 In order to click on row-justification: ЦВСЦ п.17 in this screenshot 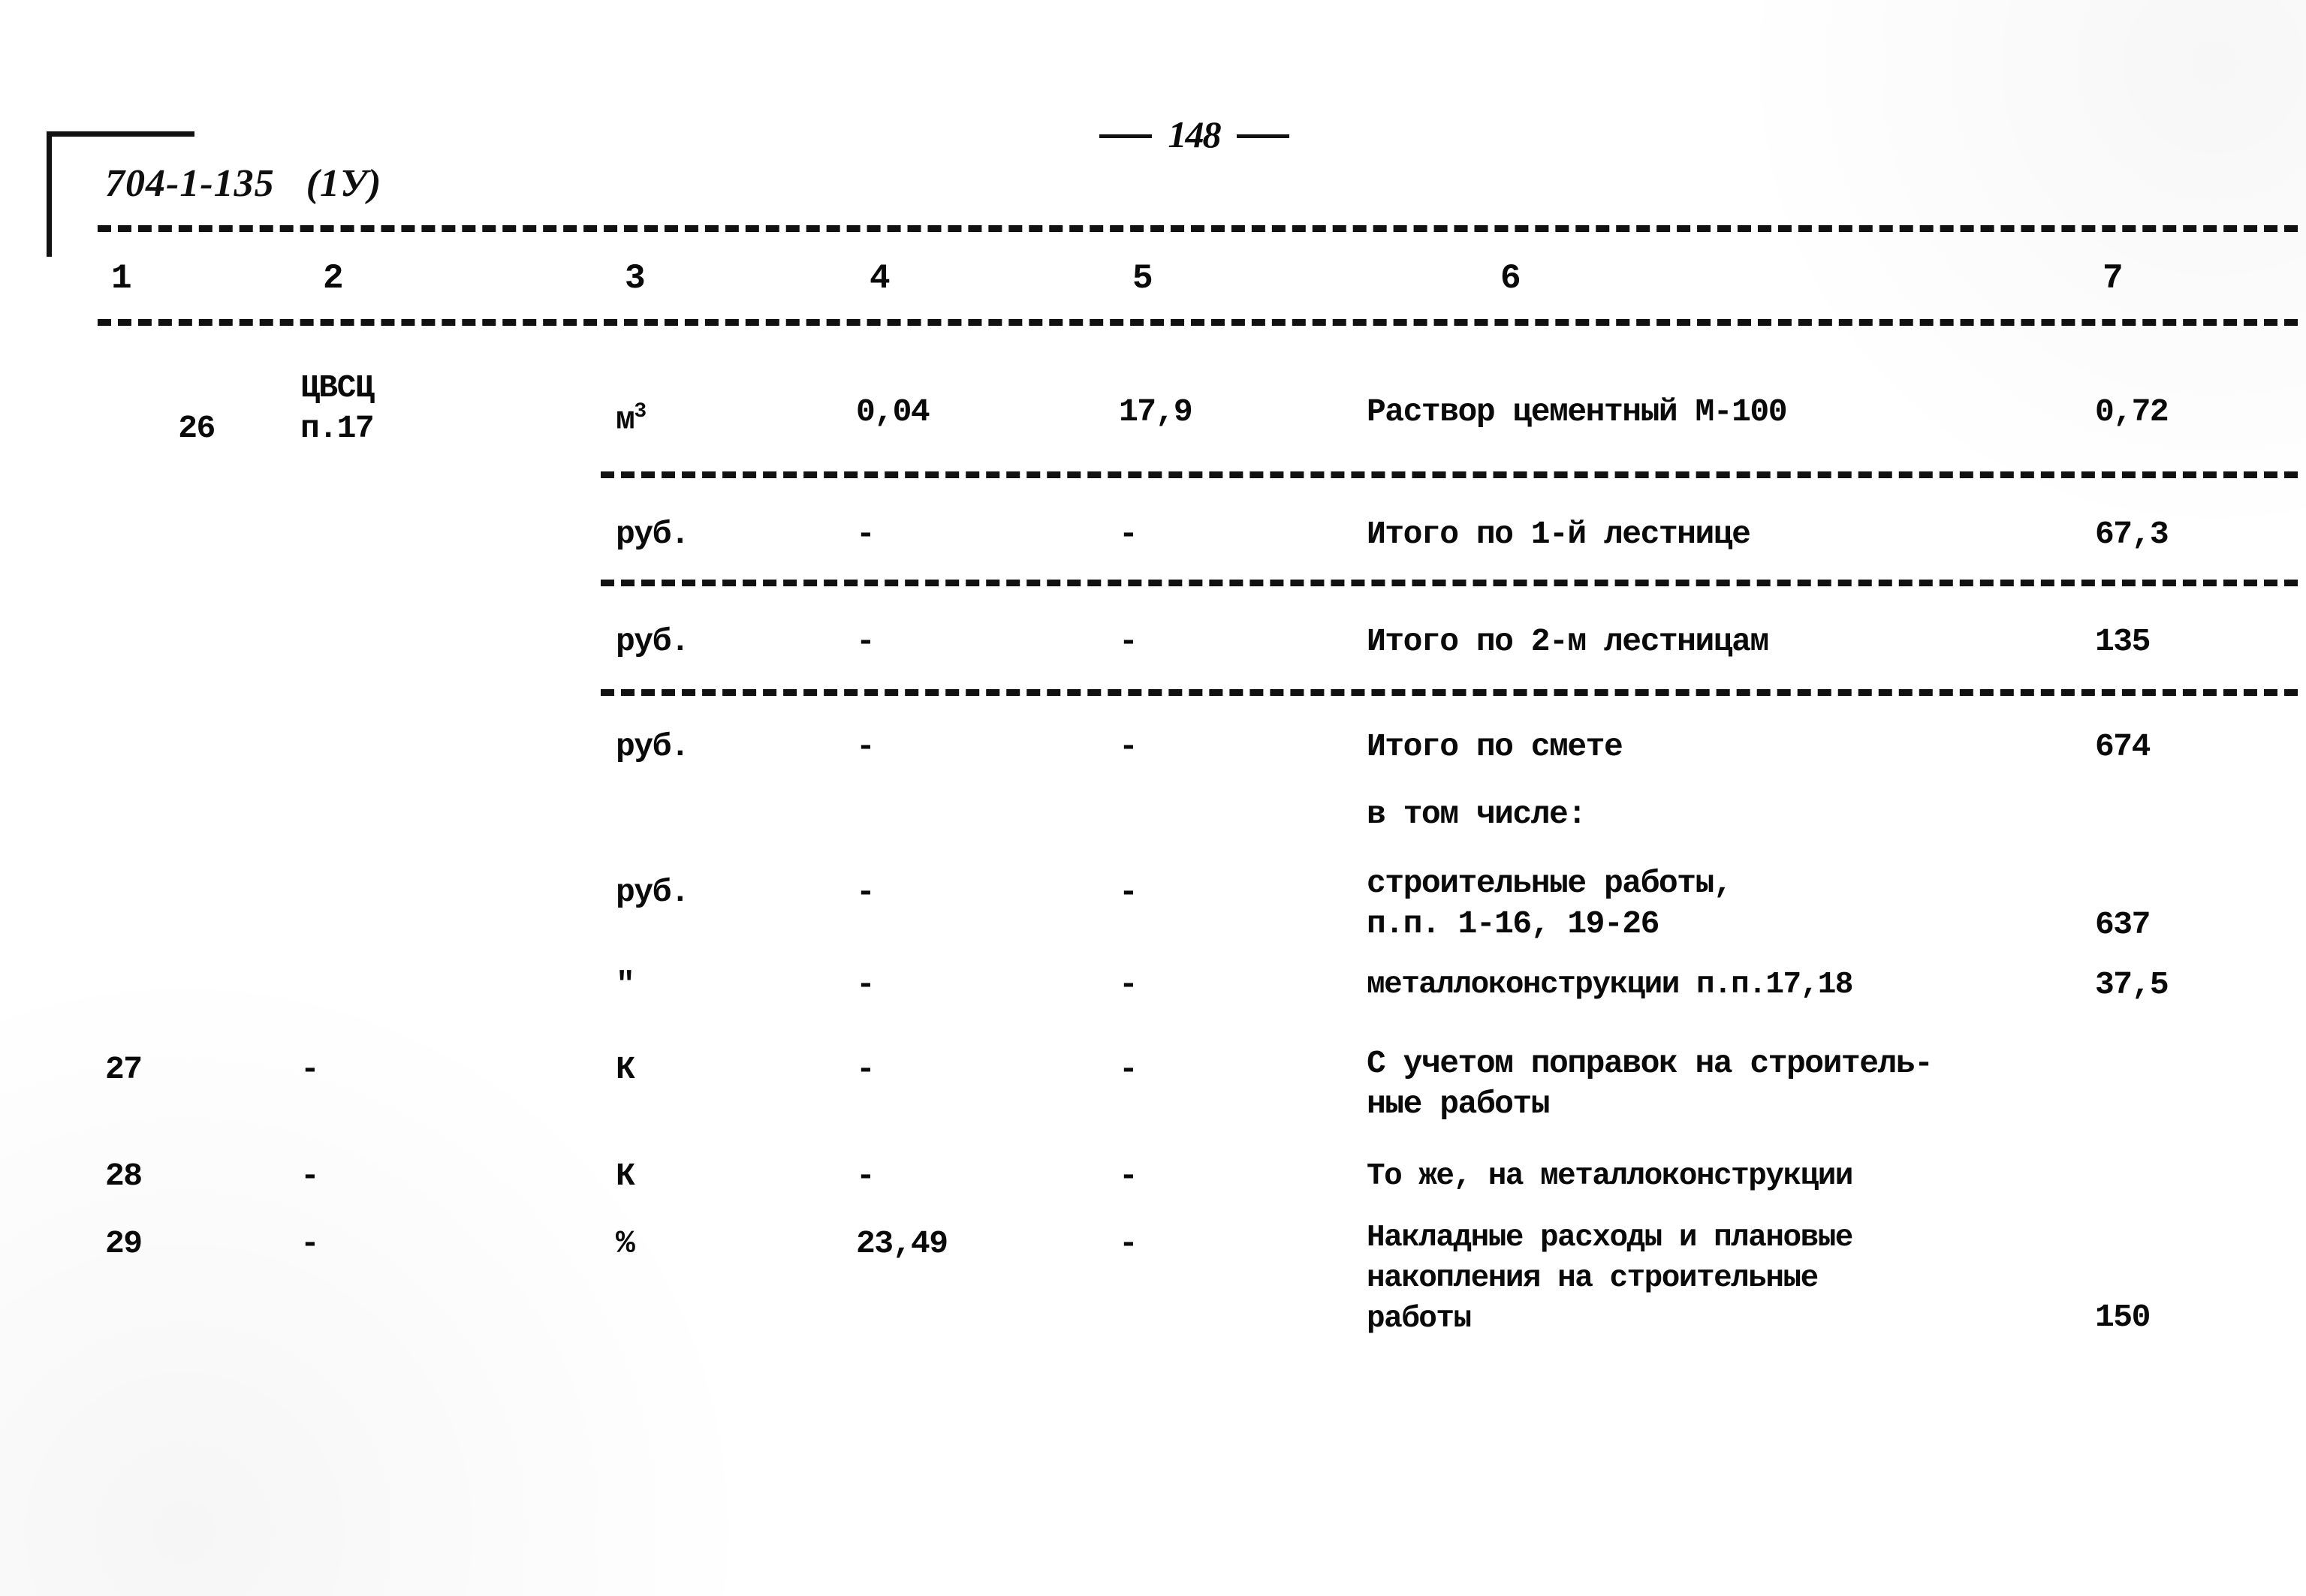, I will do `click(337, 408)`.